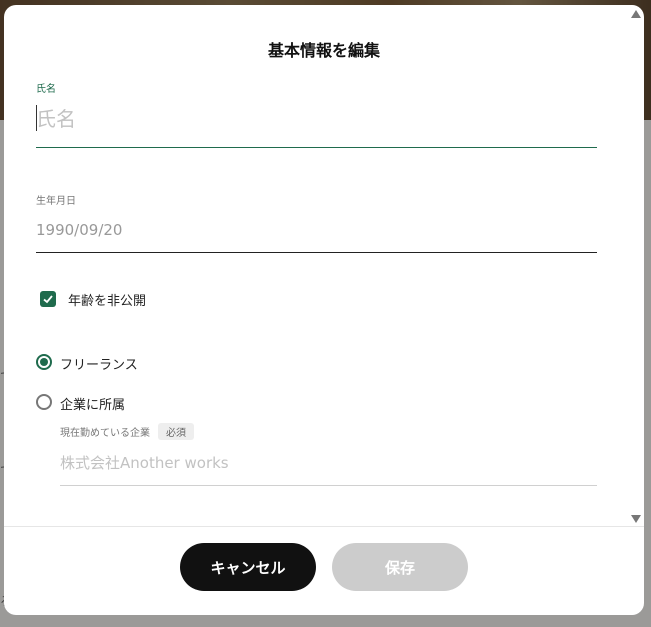 The width and height of the screenshot is (651, 627). What do you see at coordinates (107, 301) in the screenshot?
I see `hide-age-label: 年齢を非公開` at bounding box center [107, 301].